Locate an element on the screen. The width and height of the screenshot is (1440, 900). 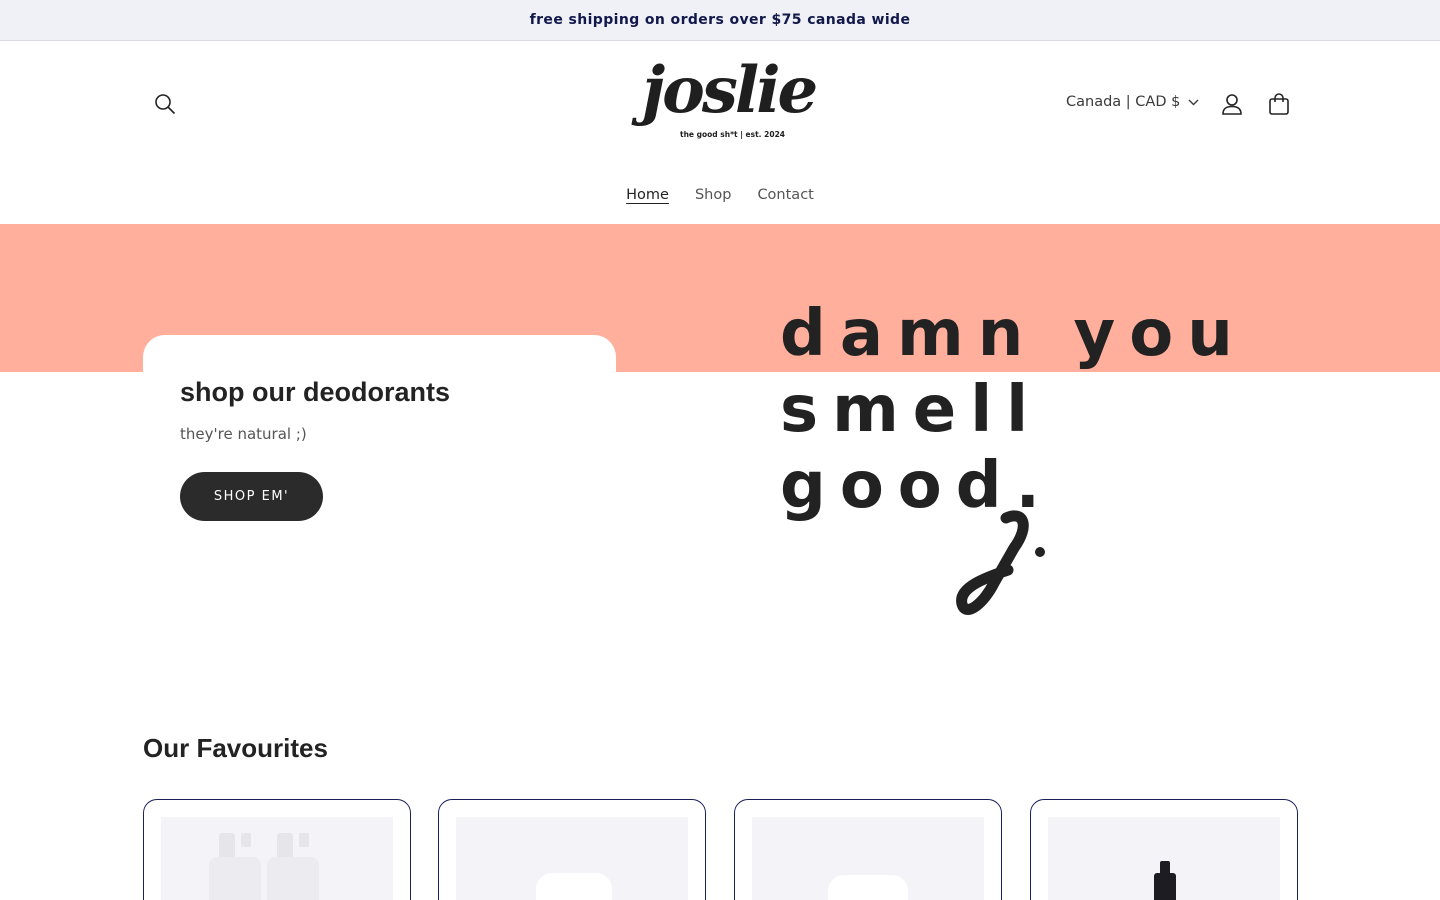
shop-em-button-label: SHOP EM' is located at coordinates (251, 496).